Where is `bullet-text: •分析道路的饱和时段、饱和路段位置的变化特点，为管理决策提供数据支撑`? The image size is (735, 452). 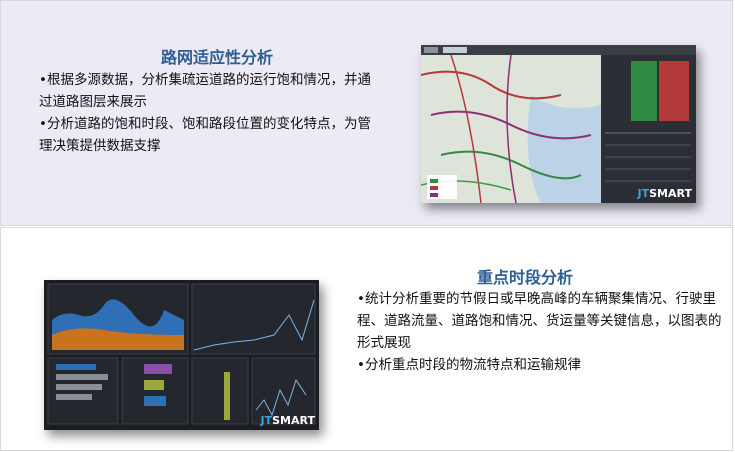
bullet-text: •分析道路的饱和时段、饱和路段位置的变化特点，为管理决策提供数据支撑 is located at coordinates (205, 135).